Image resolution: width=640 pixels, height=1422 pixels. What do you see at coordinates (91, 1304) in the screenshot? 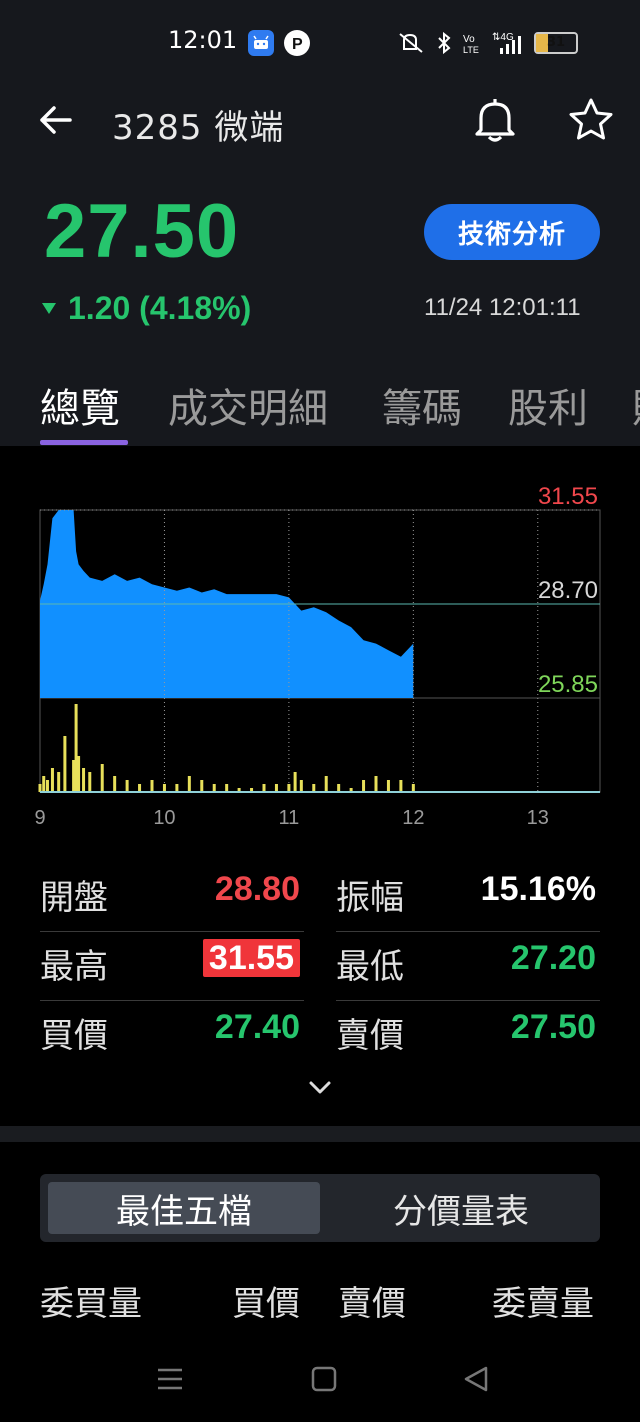
I see `orderbook-header-bid-volume: 委買量` at bounding box center [91, 1304].